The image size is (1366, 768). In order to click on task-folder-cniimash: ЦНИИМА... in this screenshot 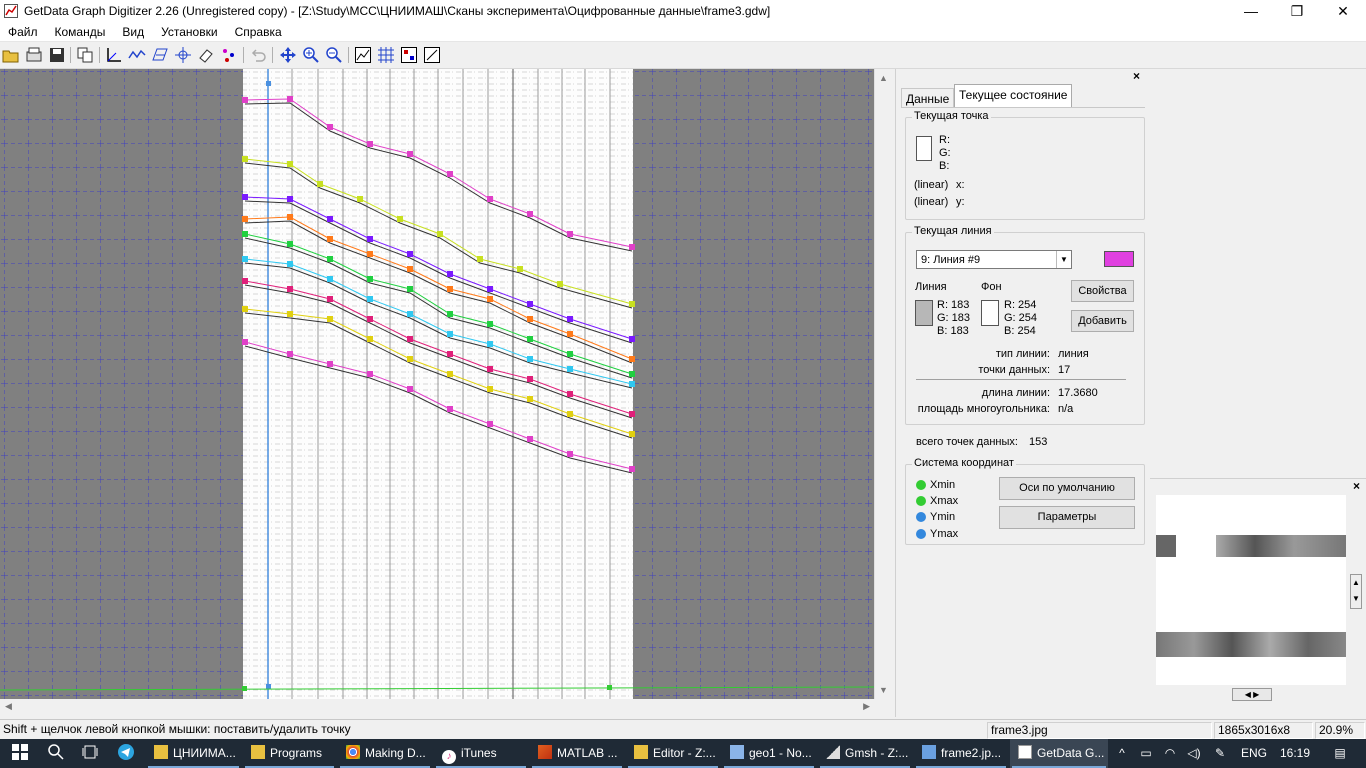, I will do `click(193, 753)`.